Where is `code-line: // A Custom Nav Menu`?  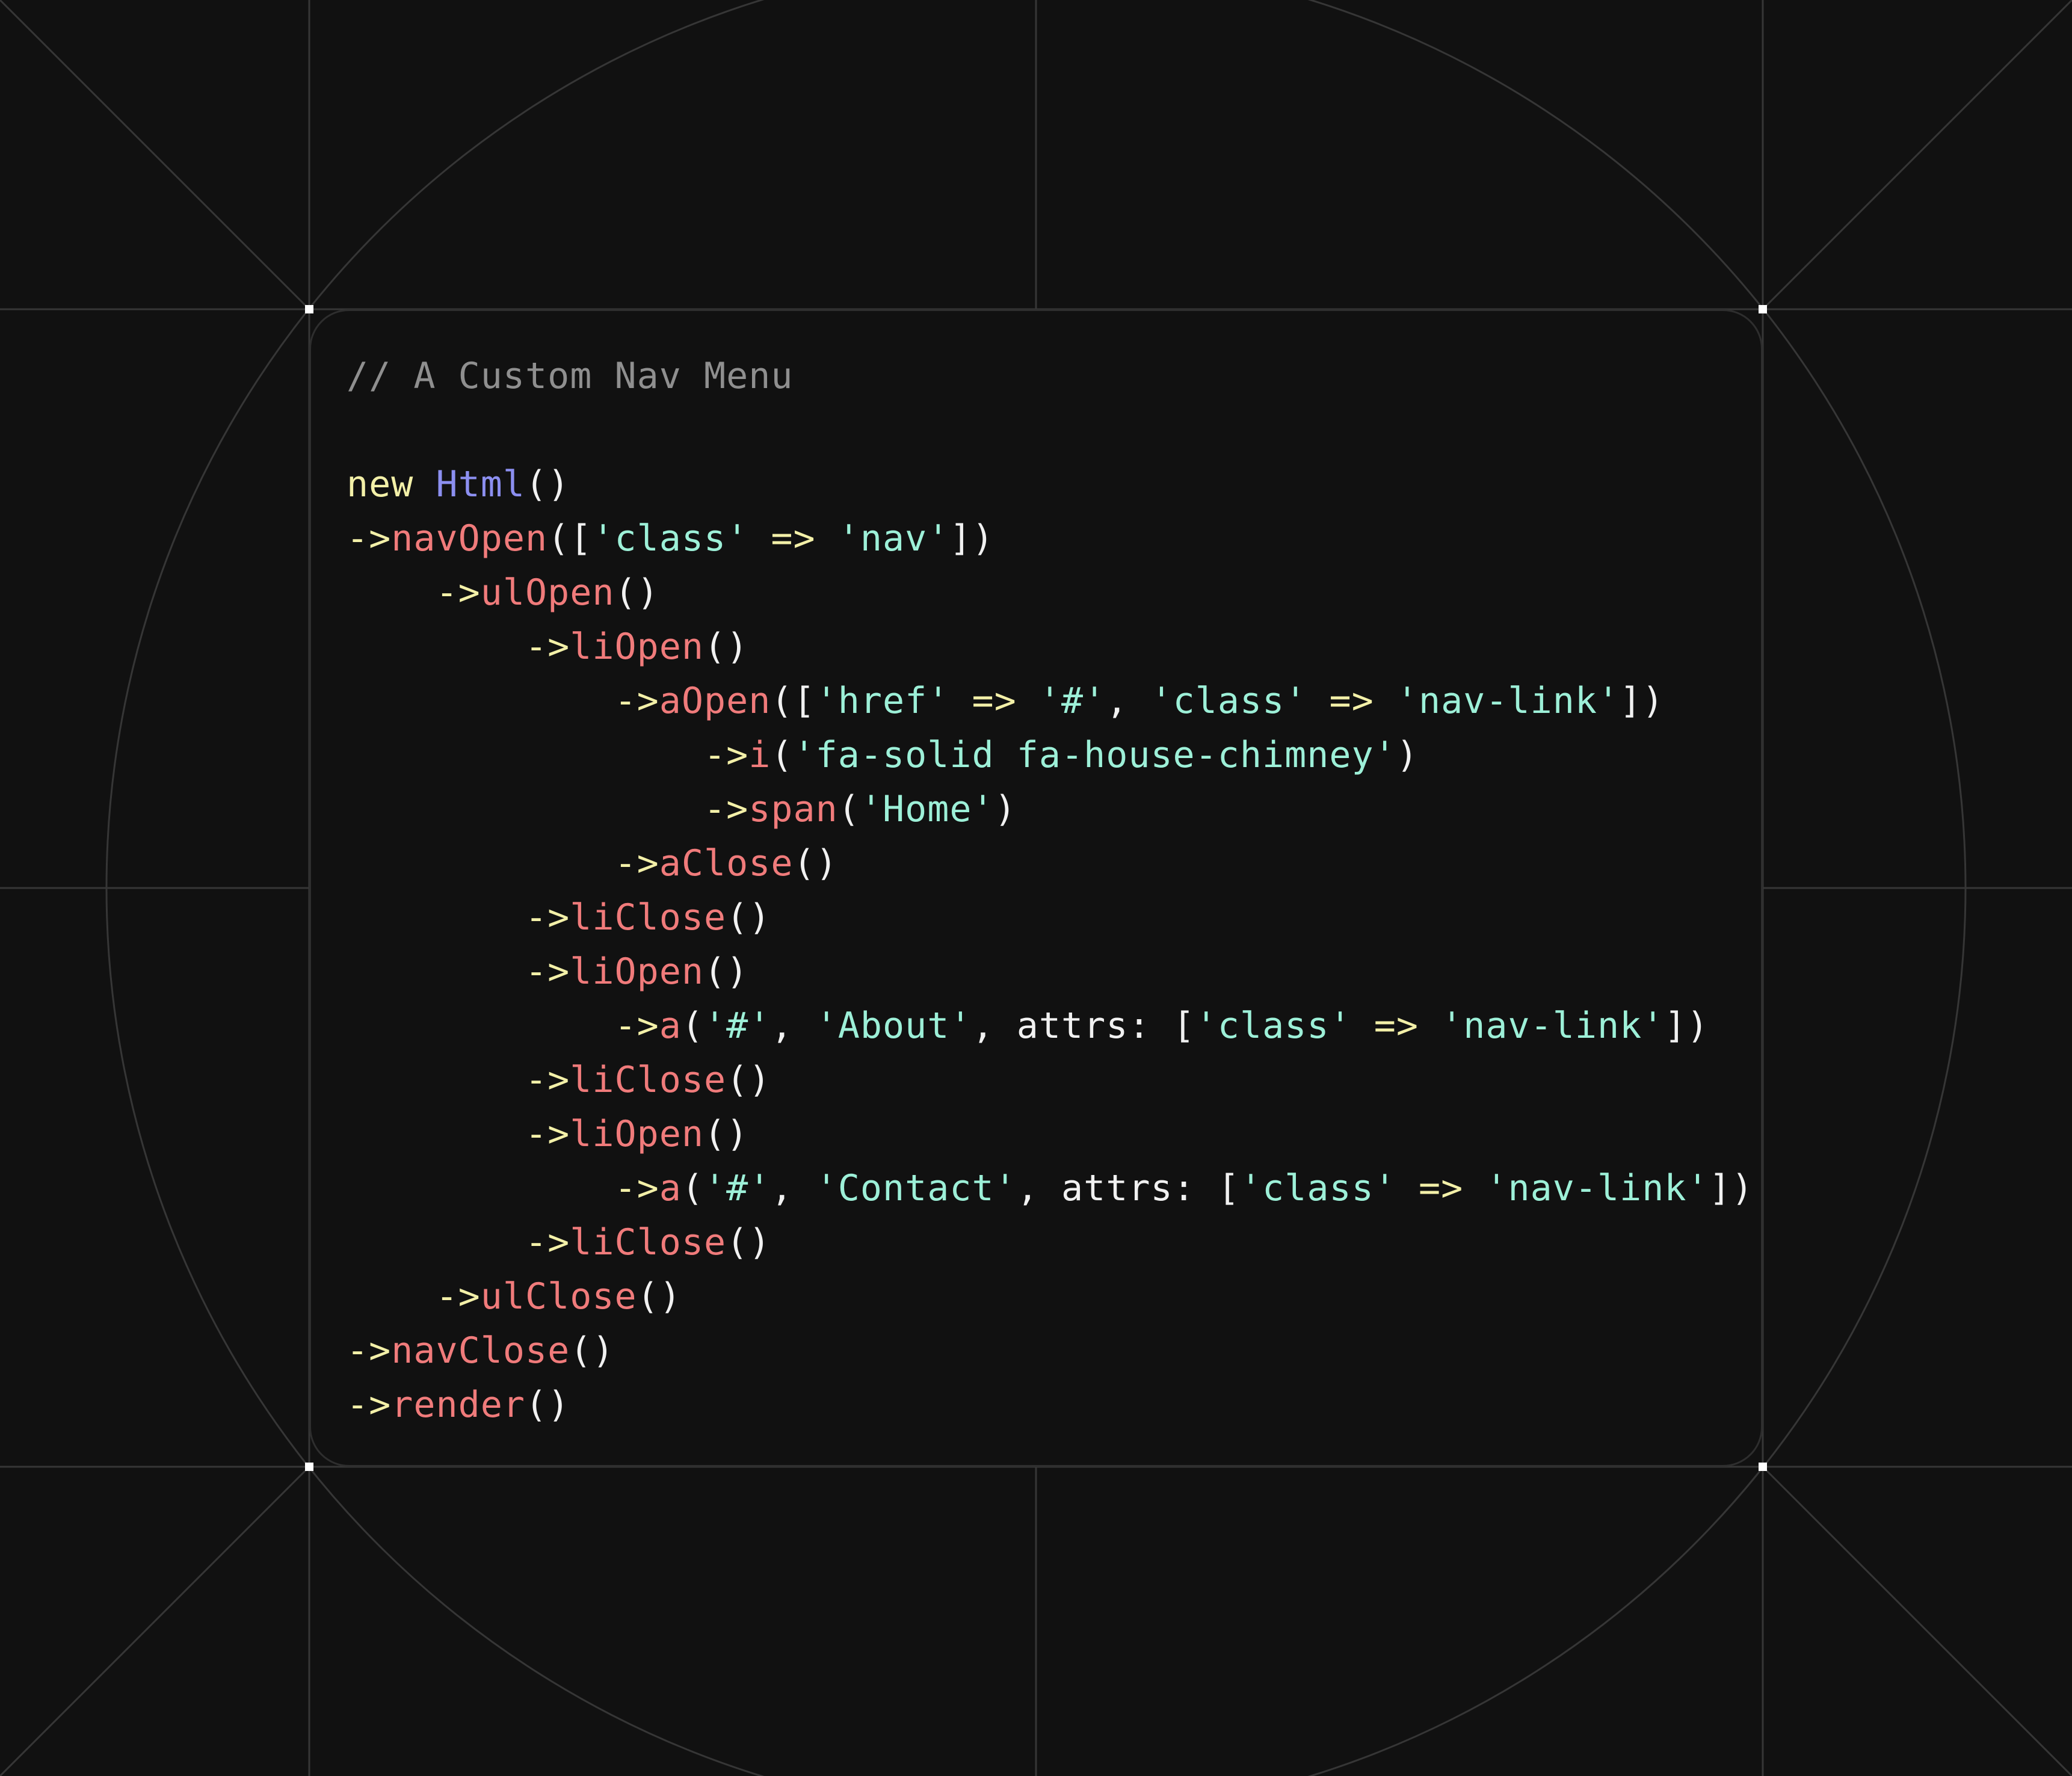 code-line: // A Custom Nav Menu is located at coordinates (1050, 376).